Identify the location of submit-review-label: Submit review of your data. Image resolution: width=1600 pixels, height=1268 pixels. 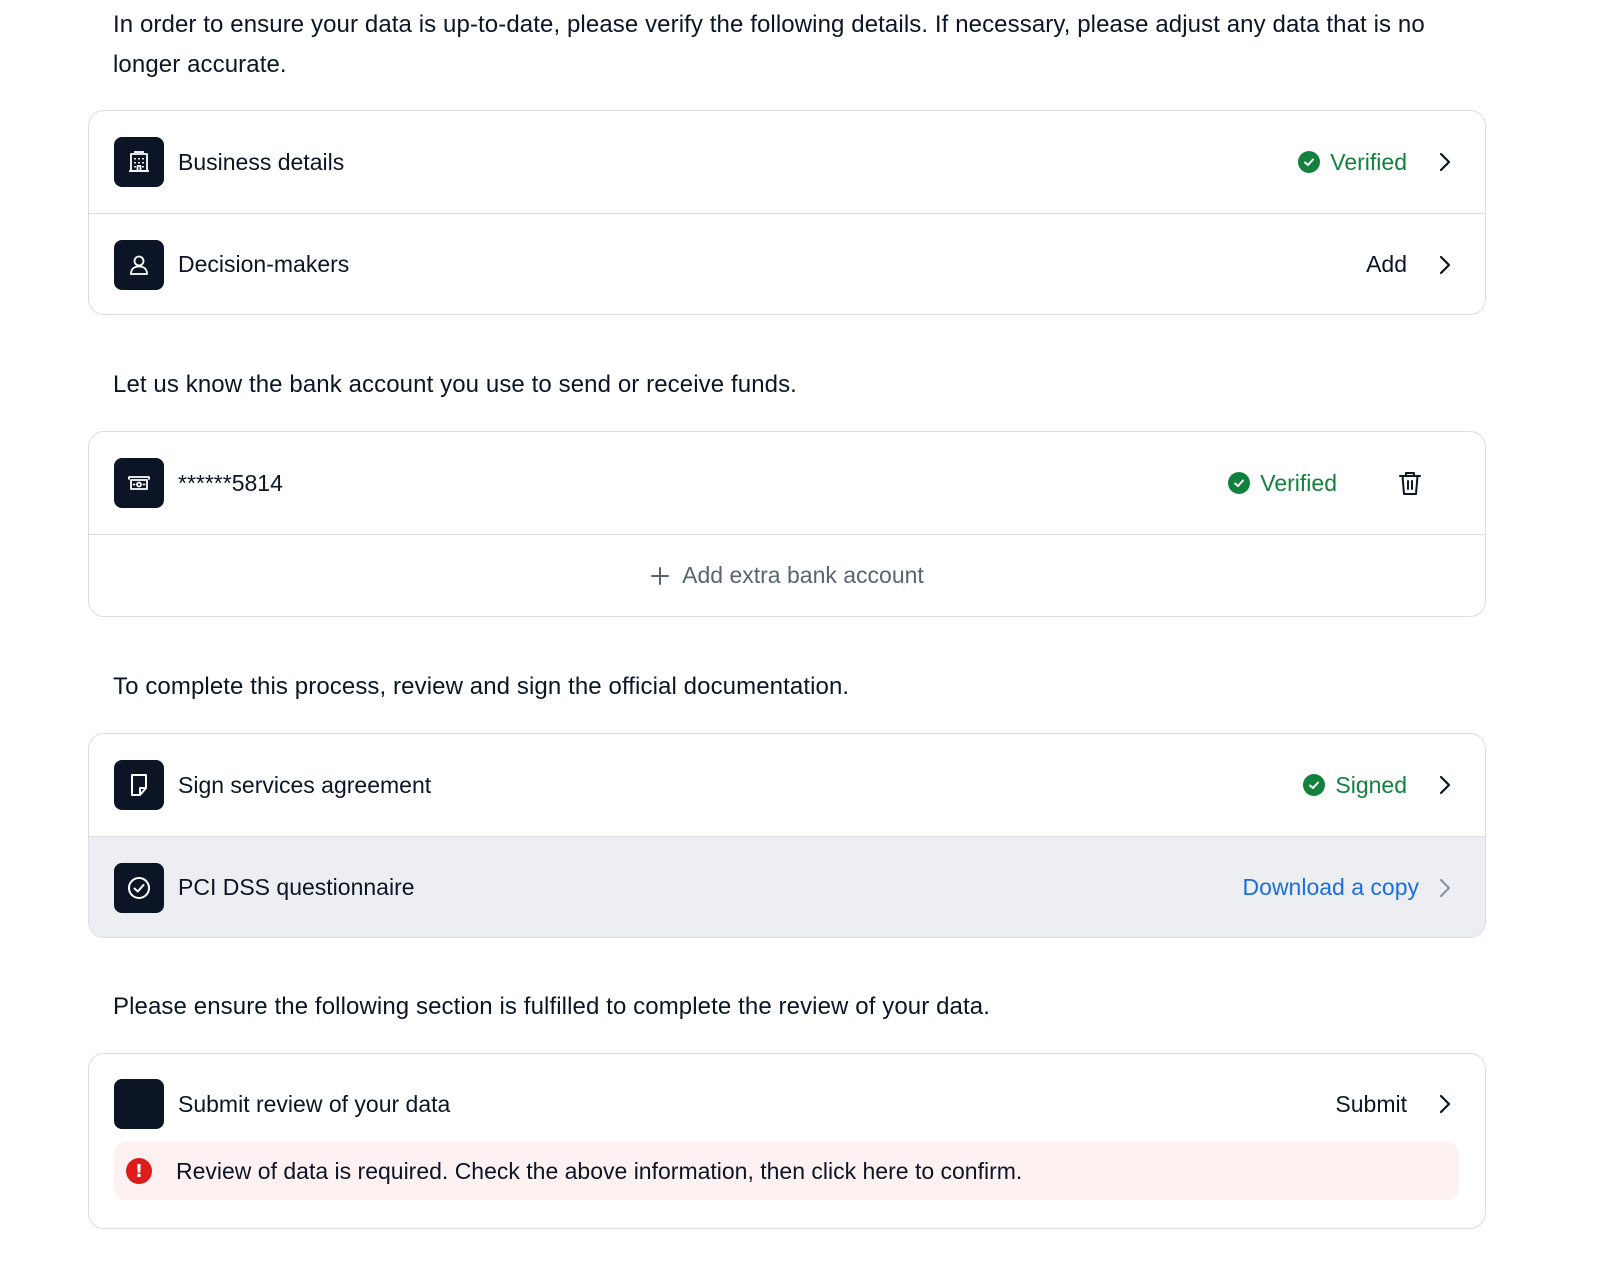
(314, 1104).